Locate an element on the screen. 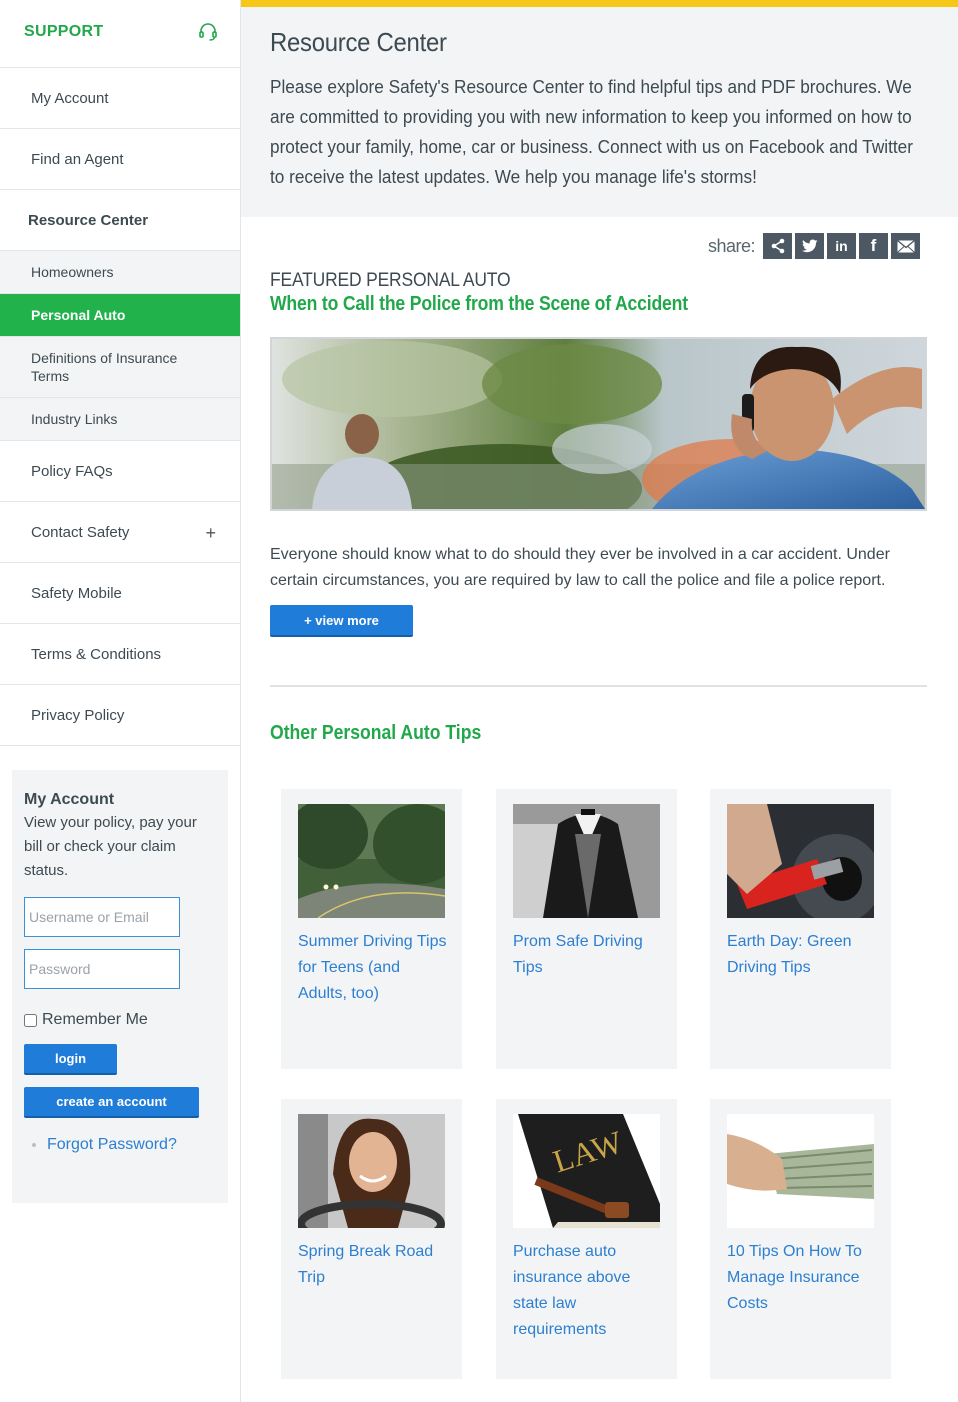 The height and width of the screenshot is (1402, 958). email-icon is located at coordinates (905, 246).